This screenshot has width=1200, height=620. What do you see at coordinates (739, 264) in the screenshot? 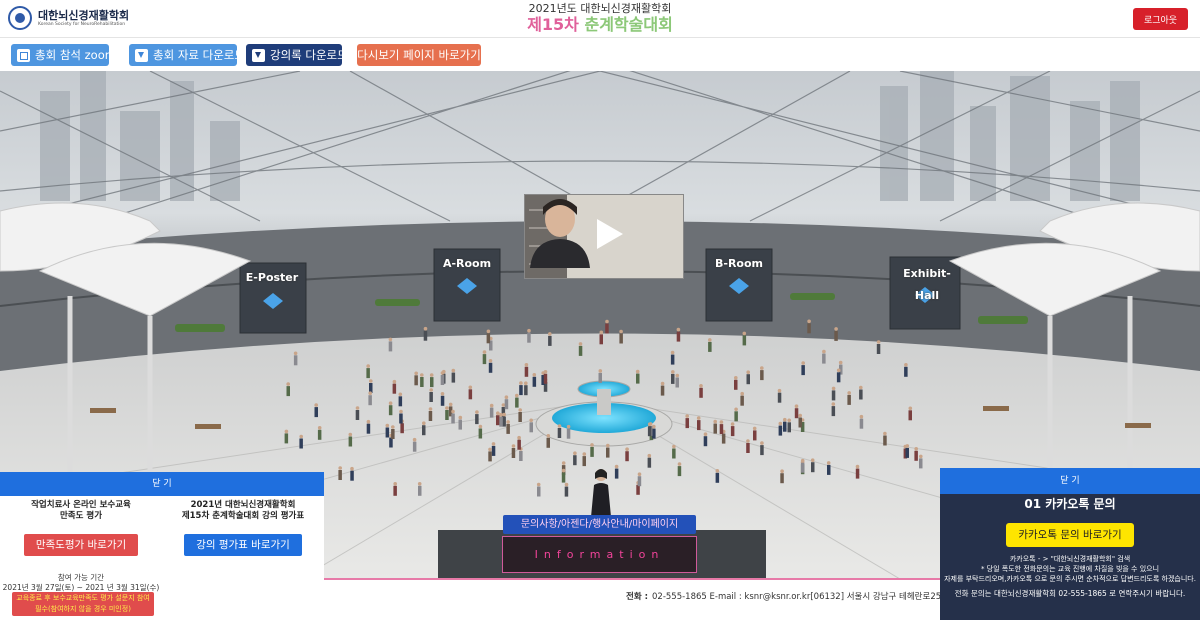
I see `room-sign-b-room: B-Room` at bounding box center [739, 264].